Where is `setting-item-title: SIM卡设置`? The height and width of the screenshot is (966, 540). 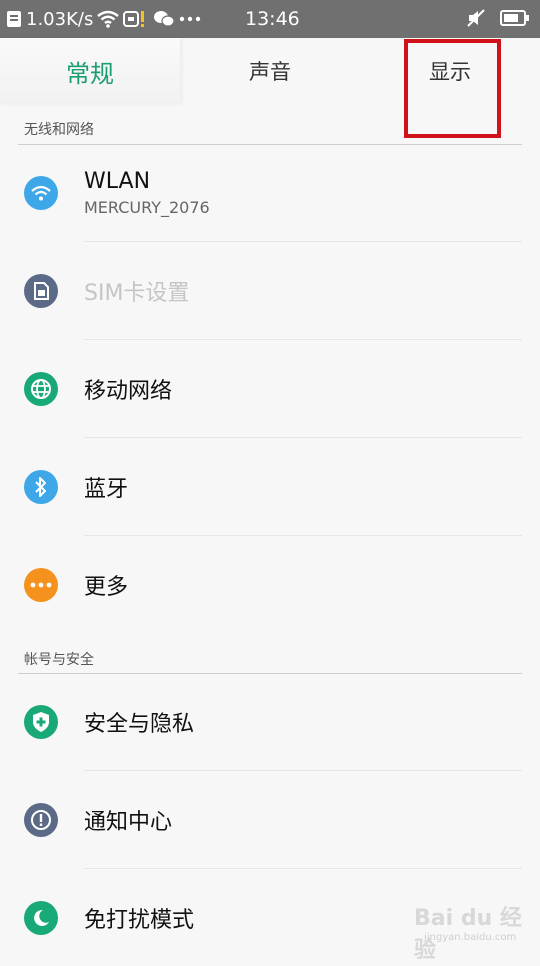
setting-item-title: SIM卡设置 is located at coordinates (137, 293).